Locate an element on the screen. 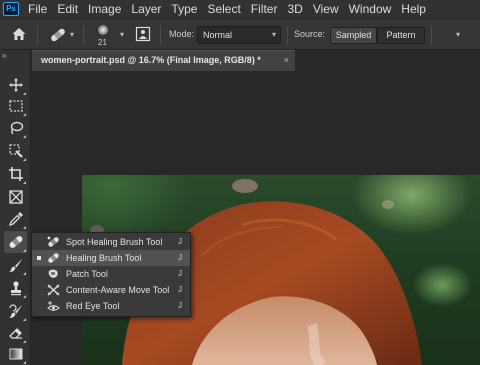 Image resolution: width=480 pixels, height=365 pixels. gradient-tool is located at coordinates (15, 354).